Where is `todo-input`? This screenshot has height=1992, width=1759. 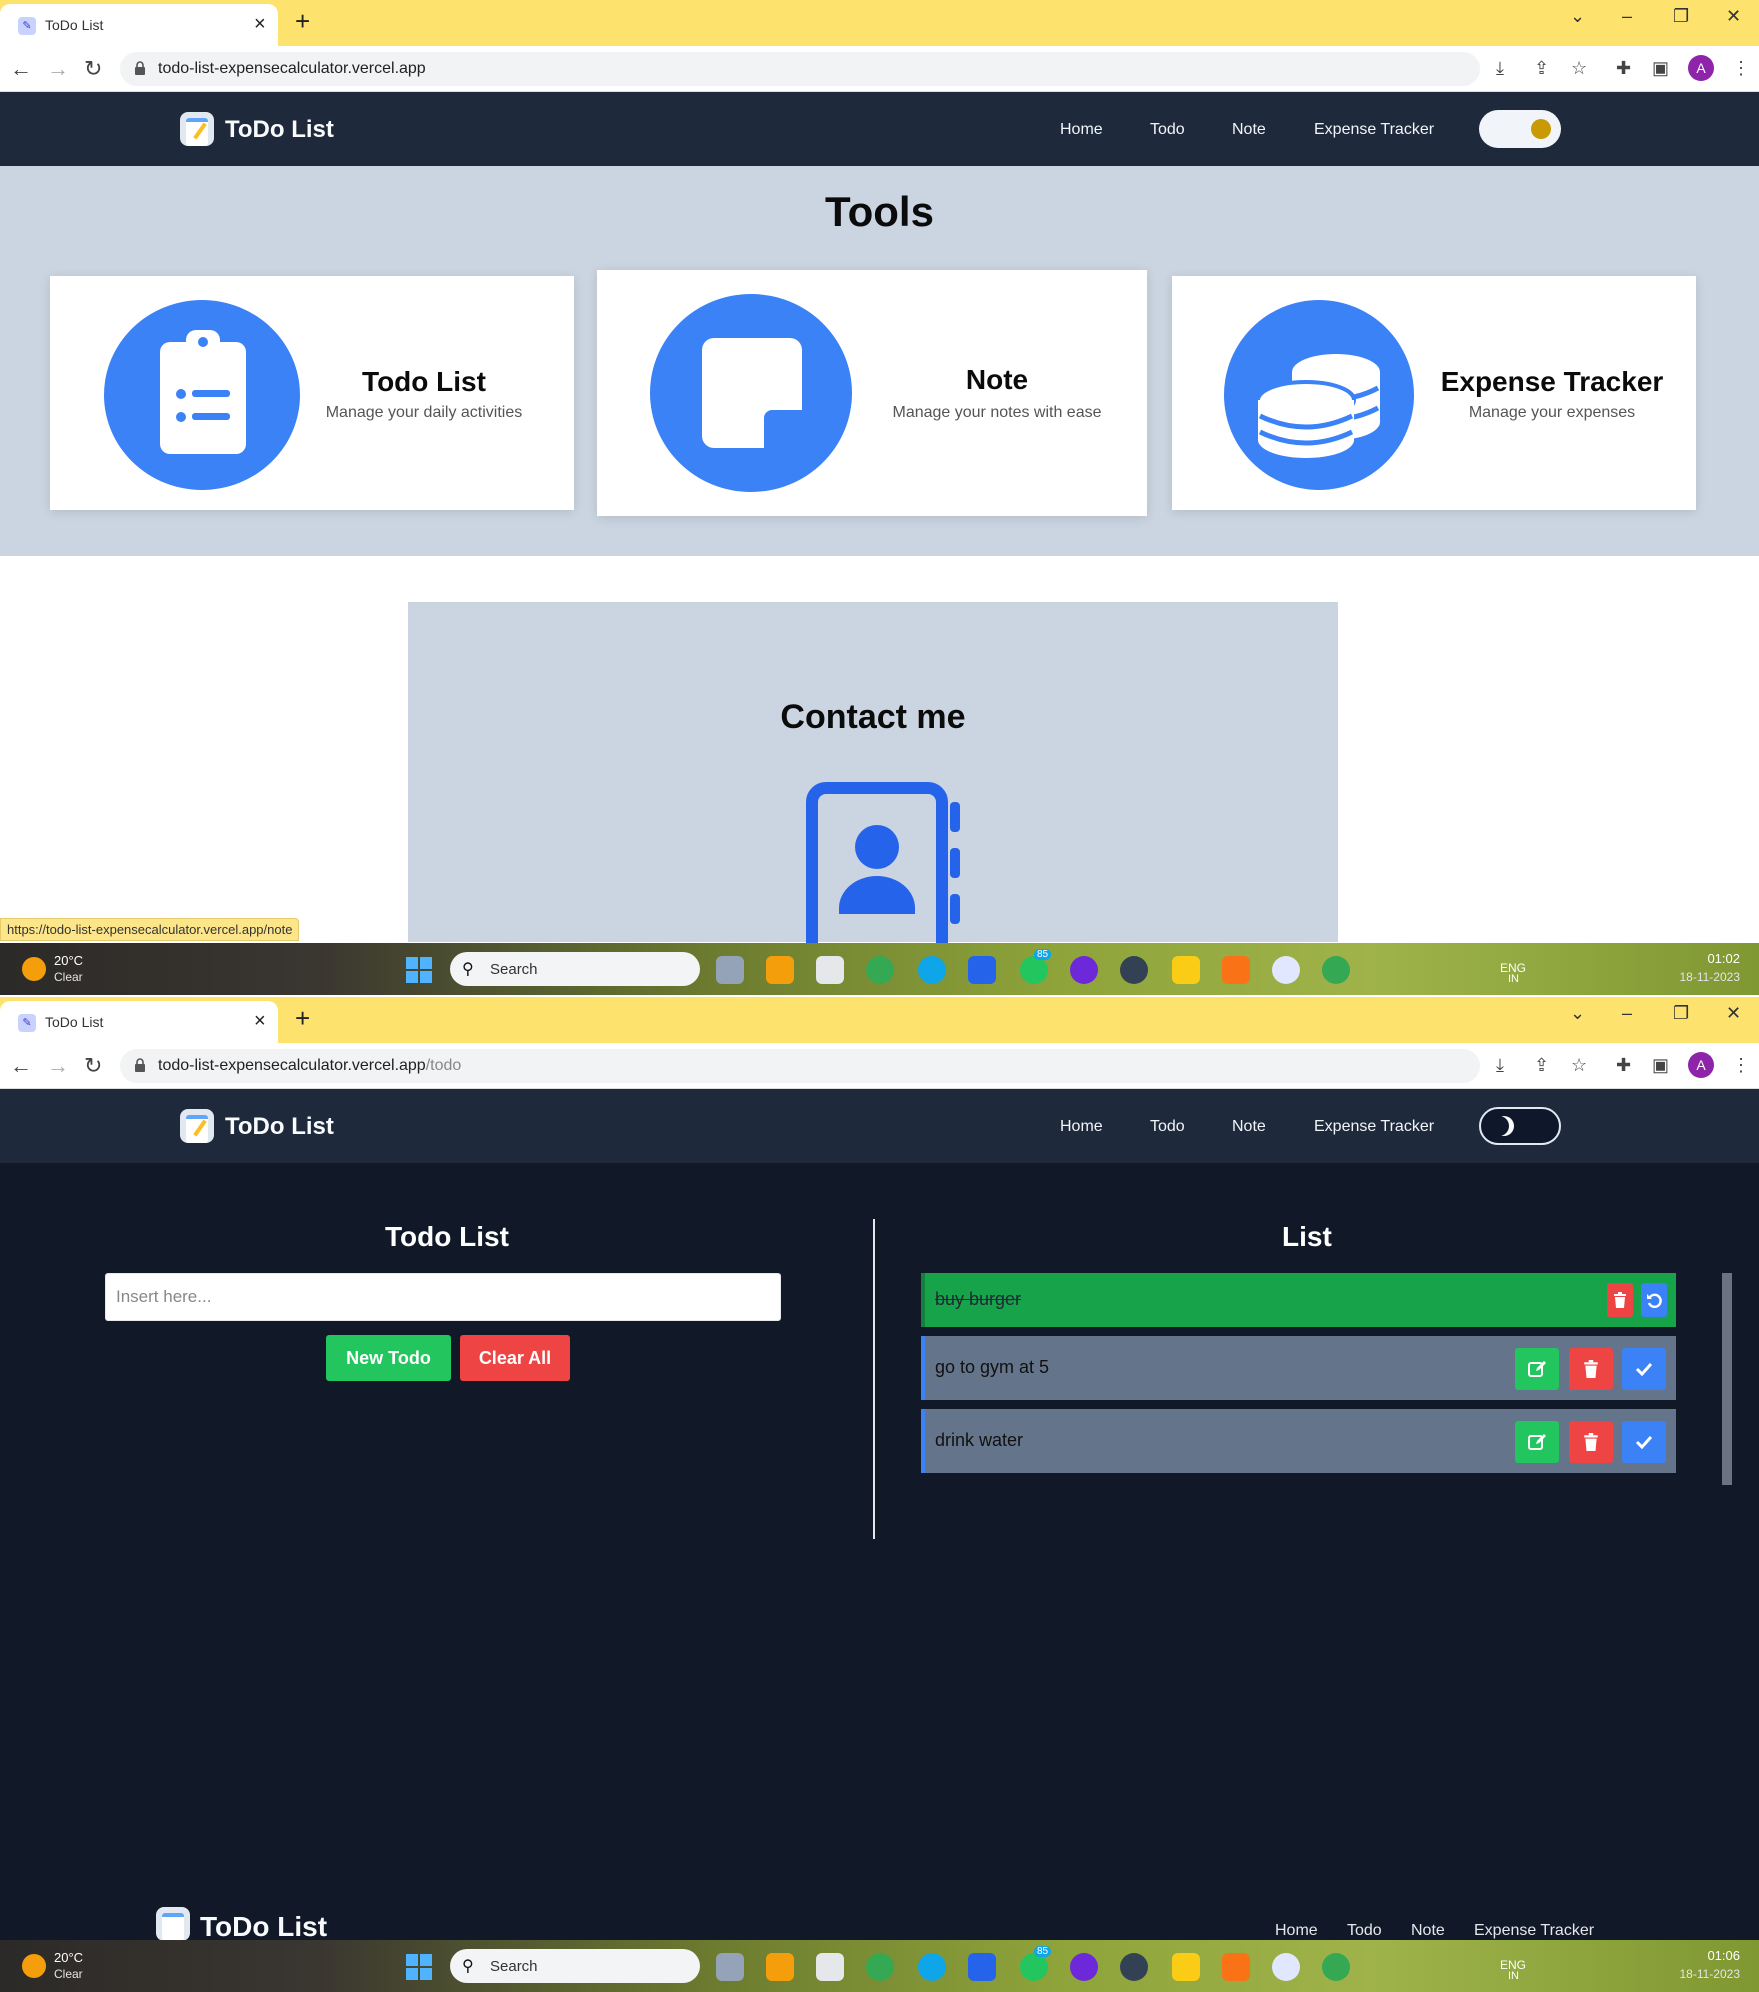 todo-input is located at coordinates (443, 1297).